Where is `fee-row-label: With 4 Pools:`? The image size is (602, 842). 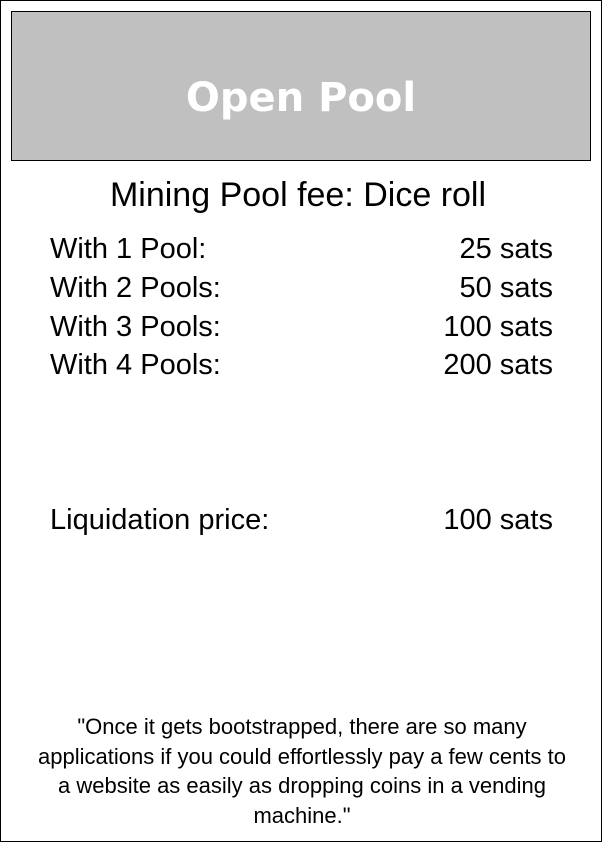
fee-row-label: With 4 Pools: is located at coordinates (135, 365).